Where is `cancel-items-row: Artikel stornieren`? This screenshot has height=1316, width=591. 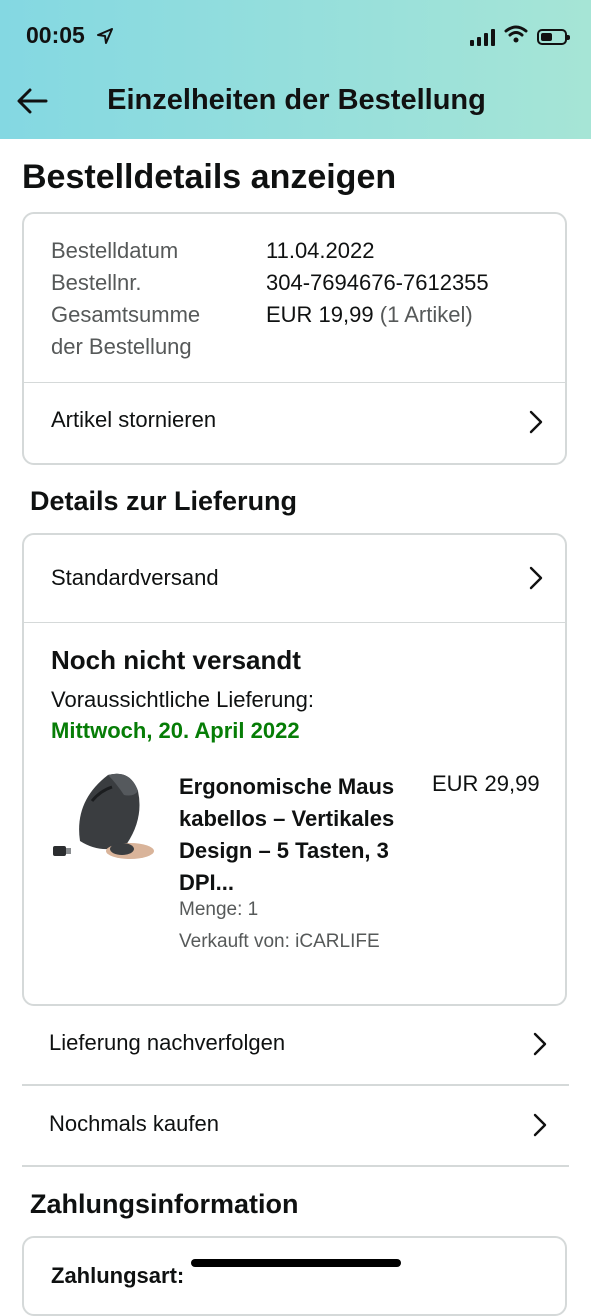
cancel-items-row: Artikel stornieren is located at coordinates (294, 424).